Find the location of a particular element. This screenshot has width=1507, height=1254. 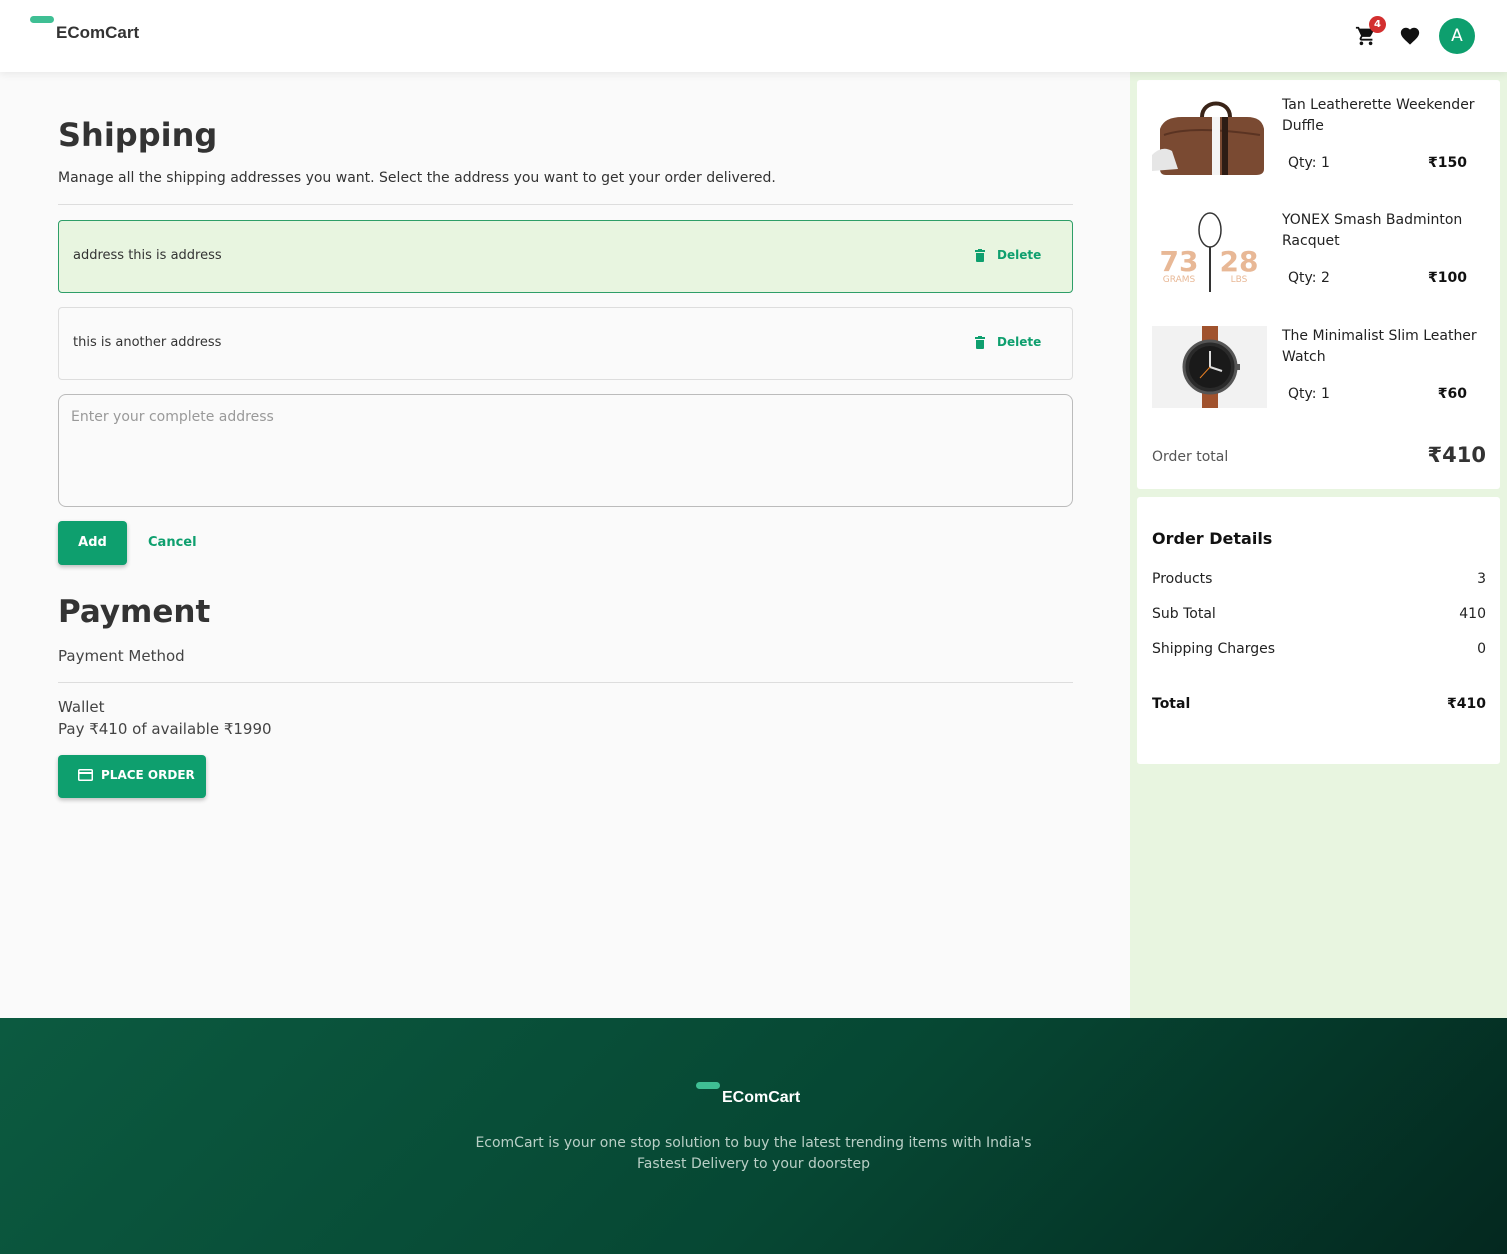

top-header: EComCart 4 A is located at coordinates (753, 36).